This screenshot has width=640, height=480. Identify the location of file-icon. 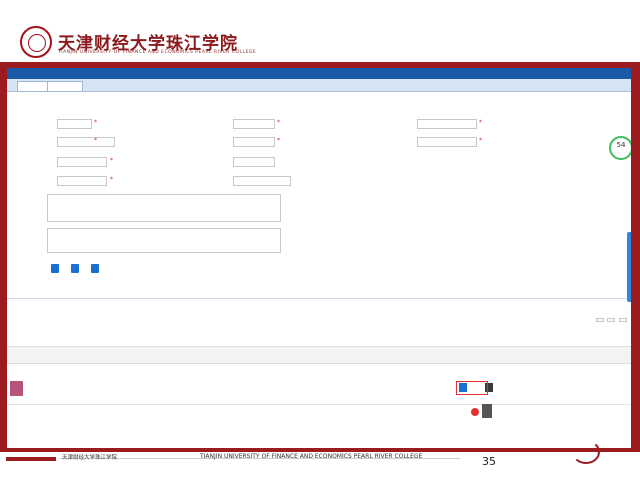
(16, 388).